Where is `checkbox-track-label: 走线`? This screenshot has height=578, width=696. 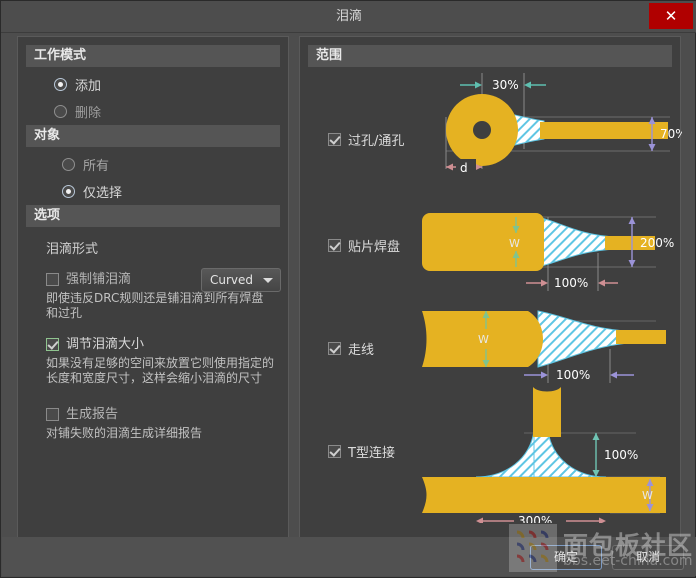 checkbox-track-label: 走线 is located at coordinates (361, 350).